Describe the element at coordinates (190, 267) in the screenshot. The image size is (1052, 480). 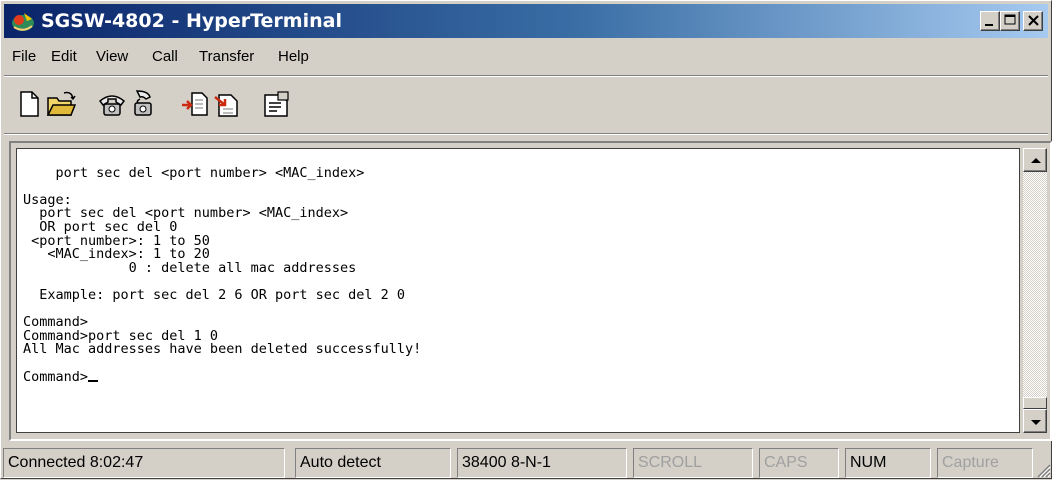
I see `terminal-line: 0 : delete all mac addresses` at that location.